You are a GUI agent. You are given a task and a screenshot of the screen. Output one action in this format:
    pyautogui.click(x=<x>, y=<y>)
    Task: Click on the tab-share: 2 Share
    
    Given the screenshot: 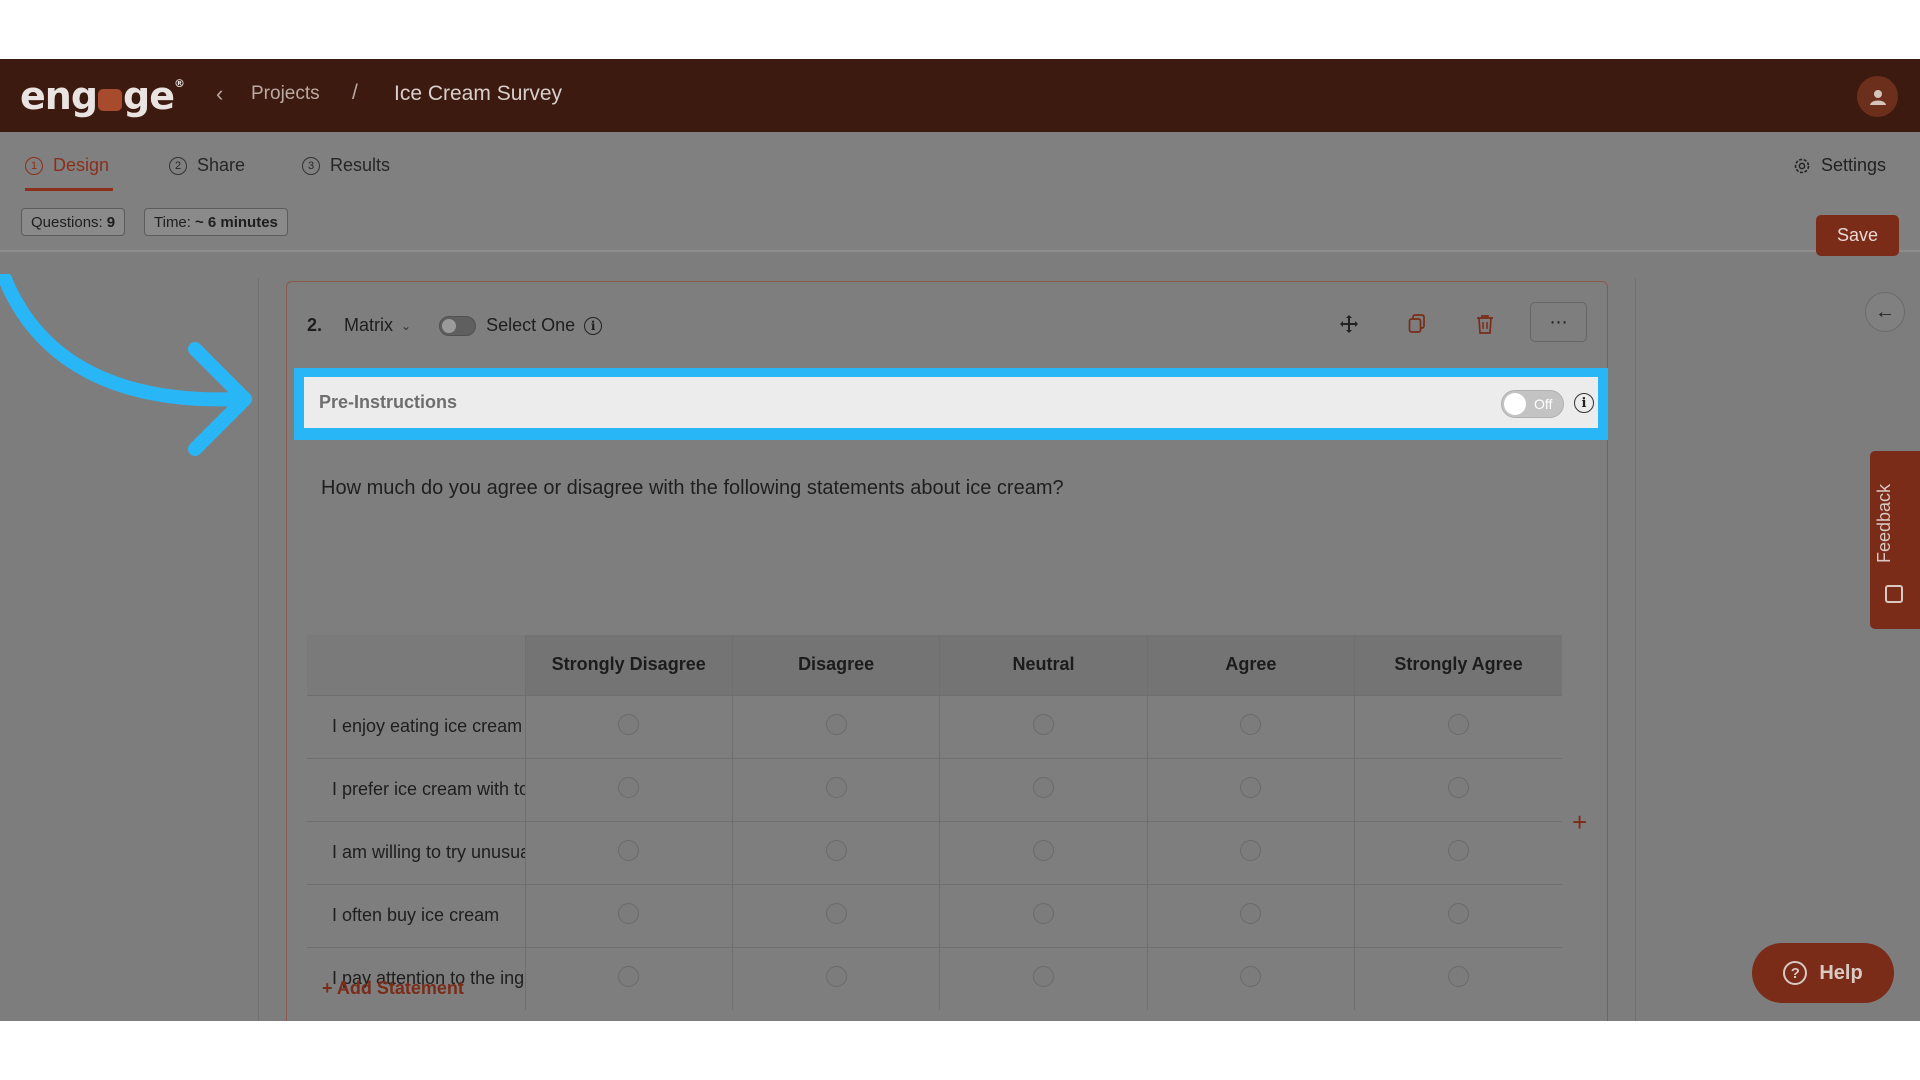 What is the action you would take?
    pyautogui.click(x=207, y=165)
    